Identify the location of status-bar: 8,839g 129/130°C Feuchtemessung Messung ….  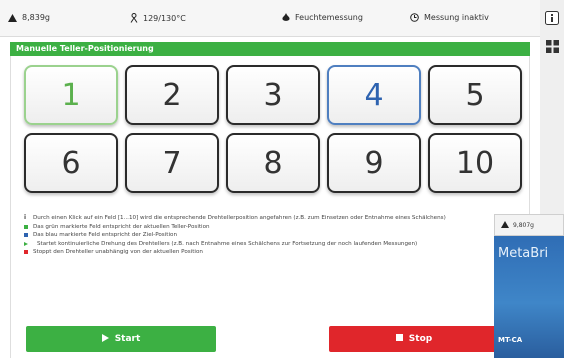
(270, 18).